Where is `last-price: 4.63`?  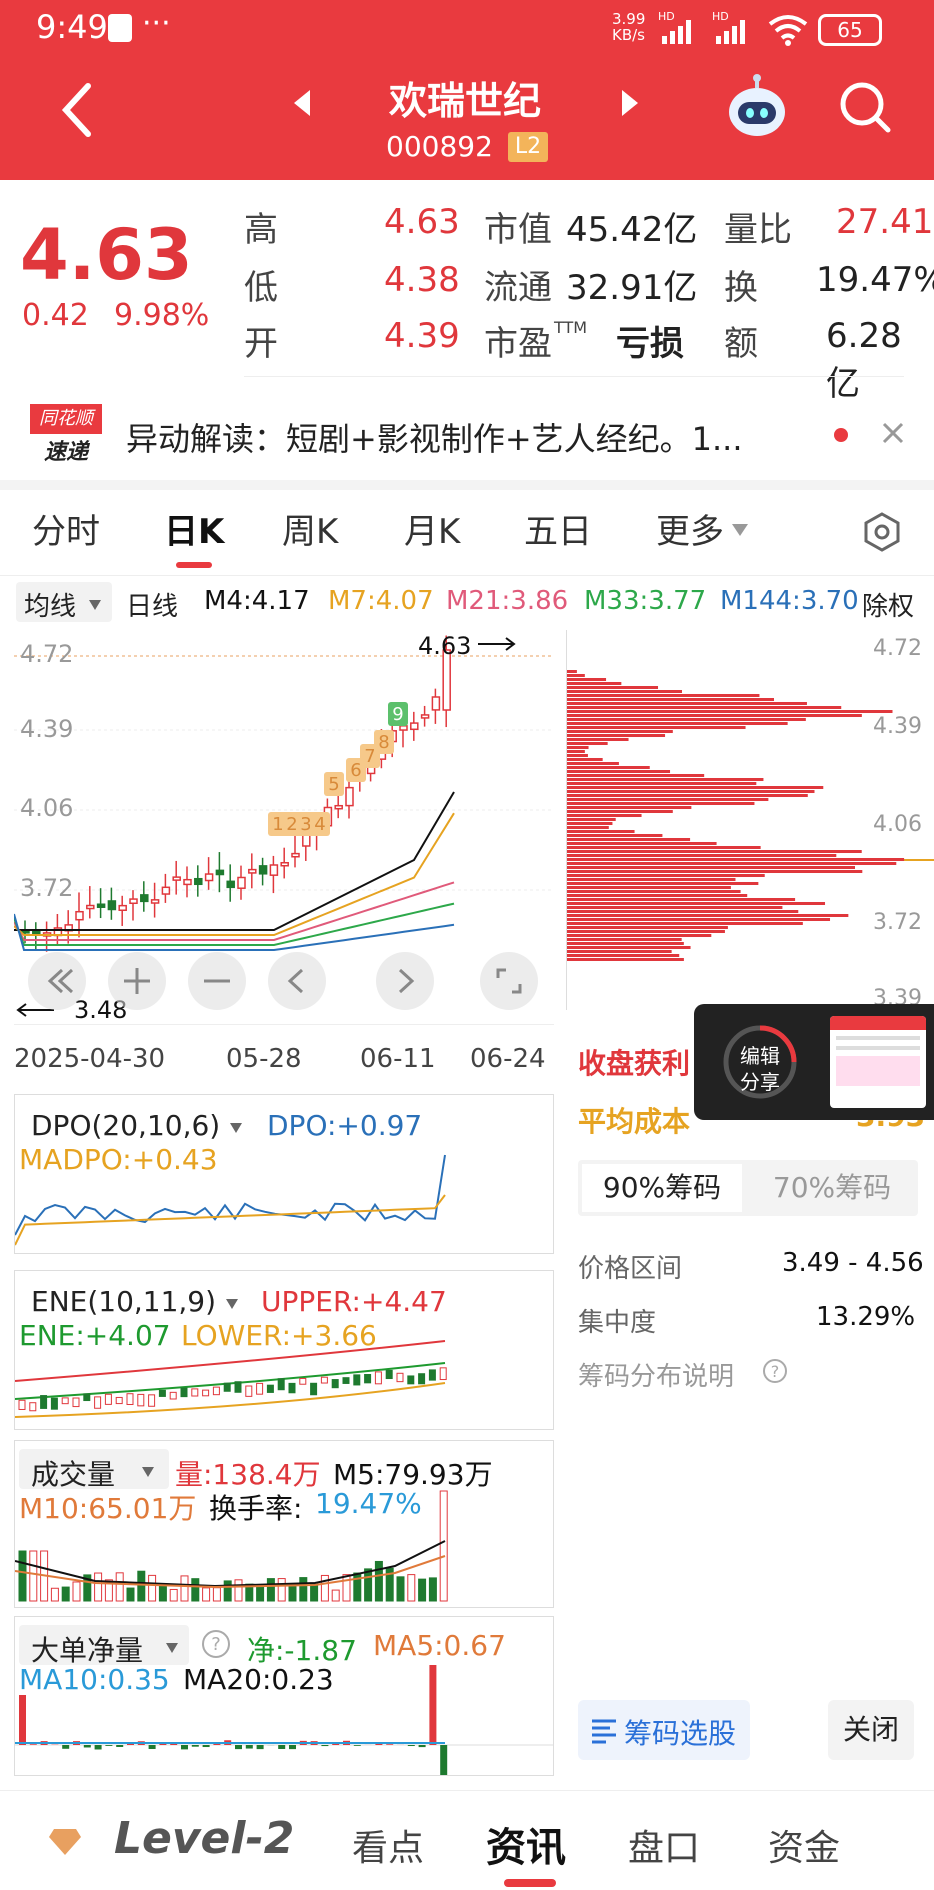
last-price: 4.63 is located at coordinates (106, 255).